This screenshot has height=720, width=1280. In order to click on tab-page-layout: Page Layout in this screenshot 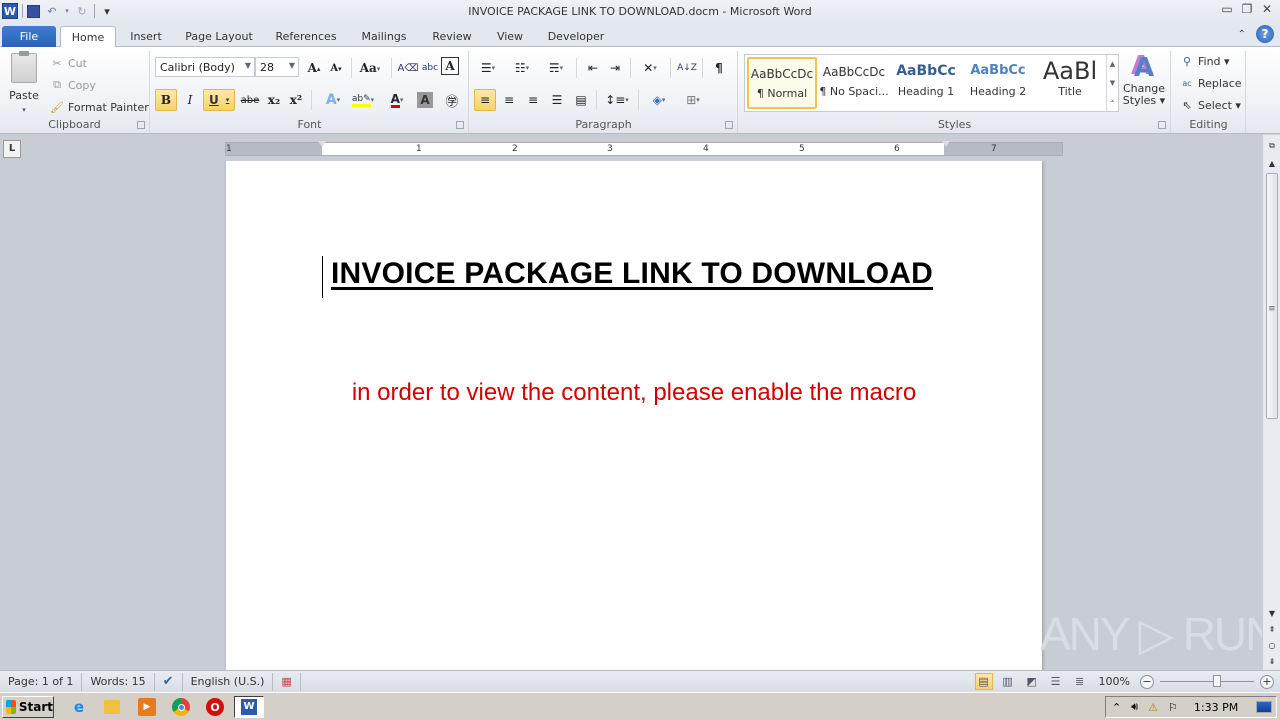, I will do `click(219, 36)`.